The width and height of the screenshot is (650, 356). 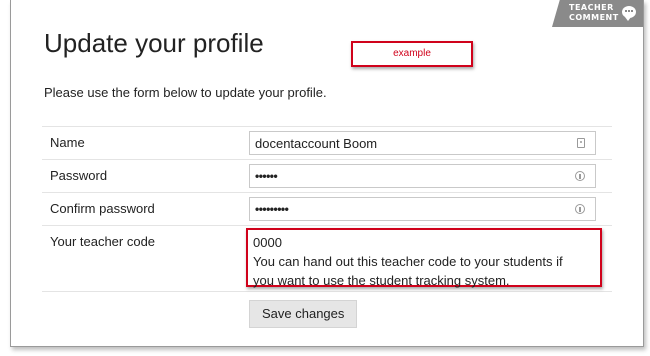 What do you see at coordinates (581, 143) in the screenshot?
I see `contact-card-icon` at bounding box center [581, 143].